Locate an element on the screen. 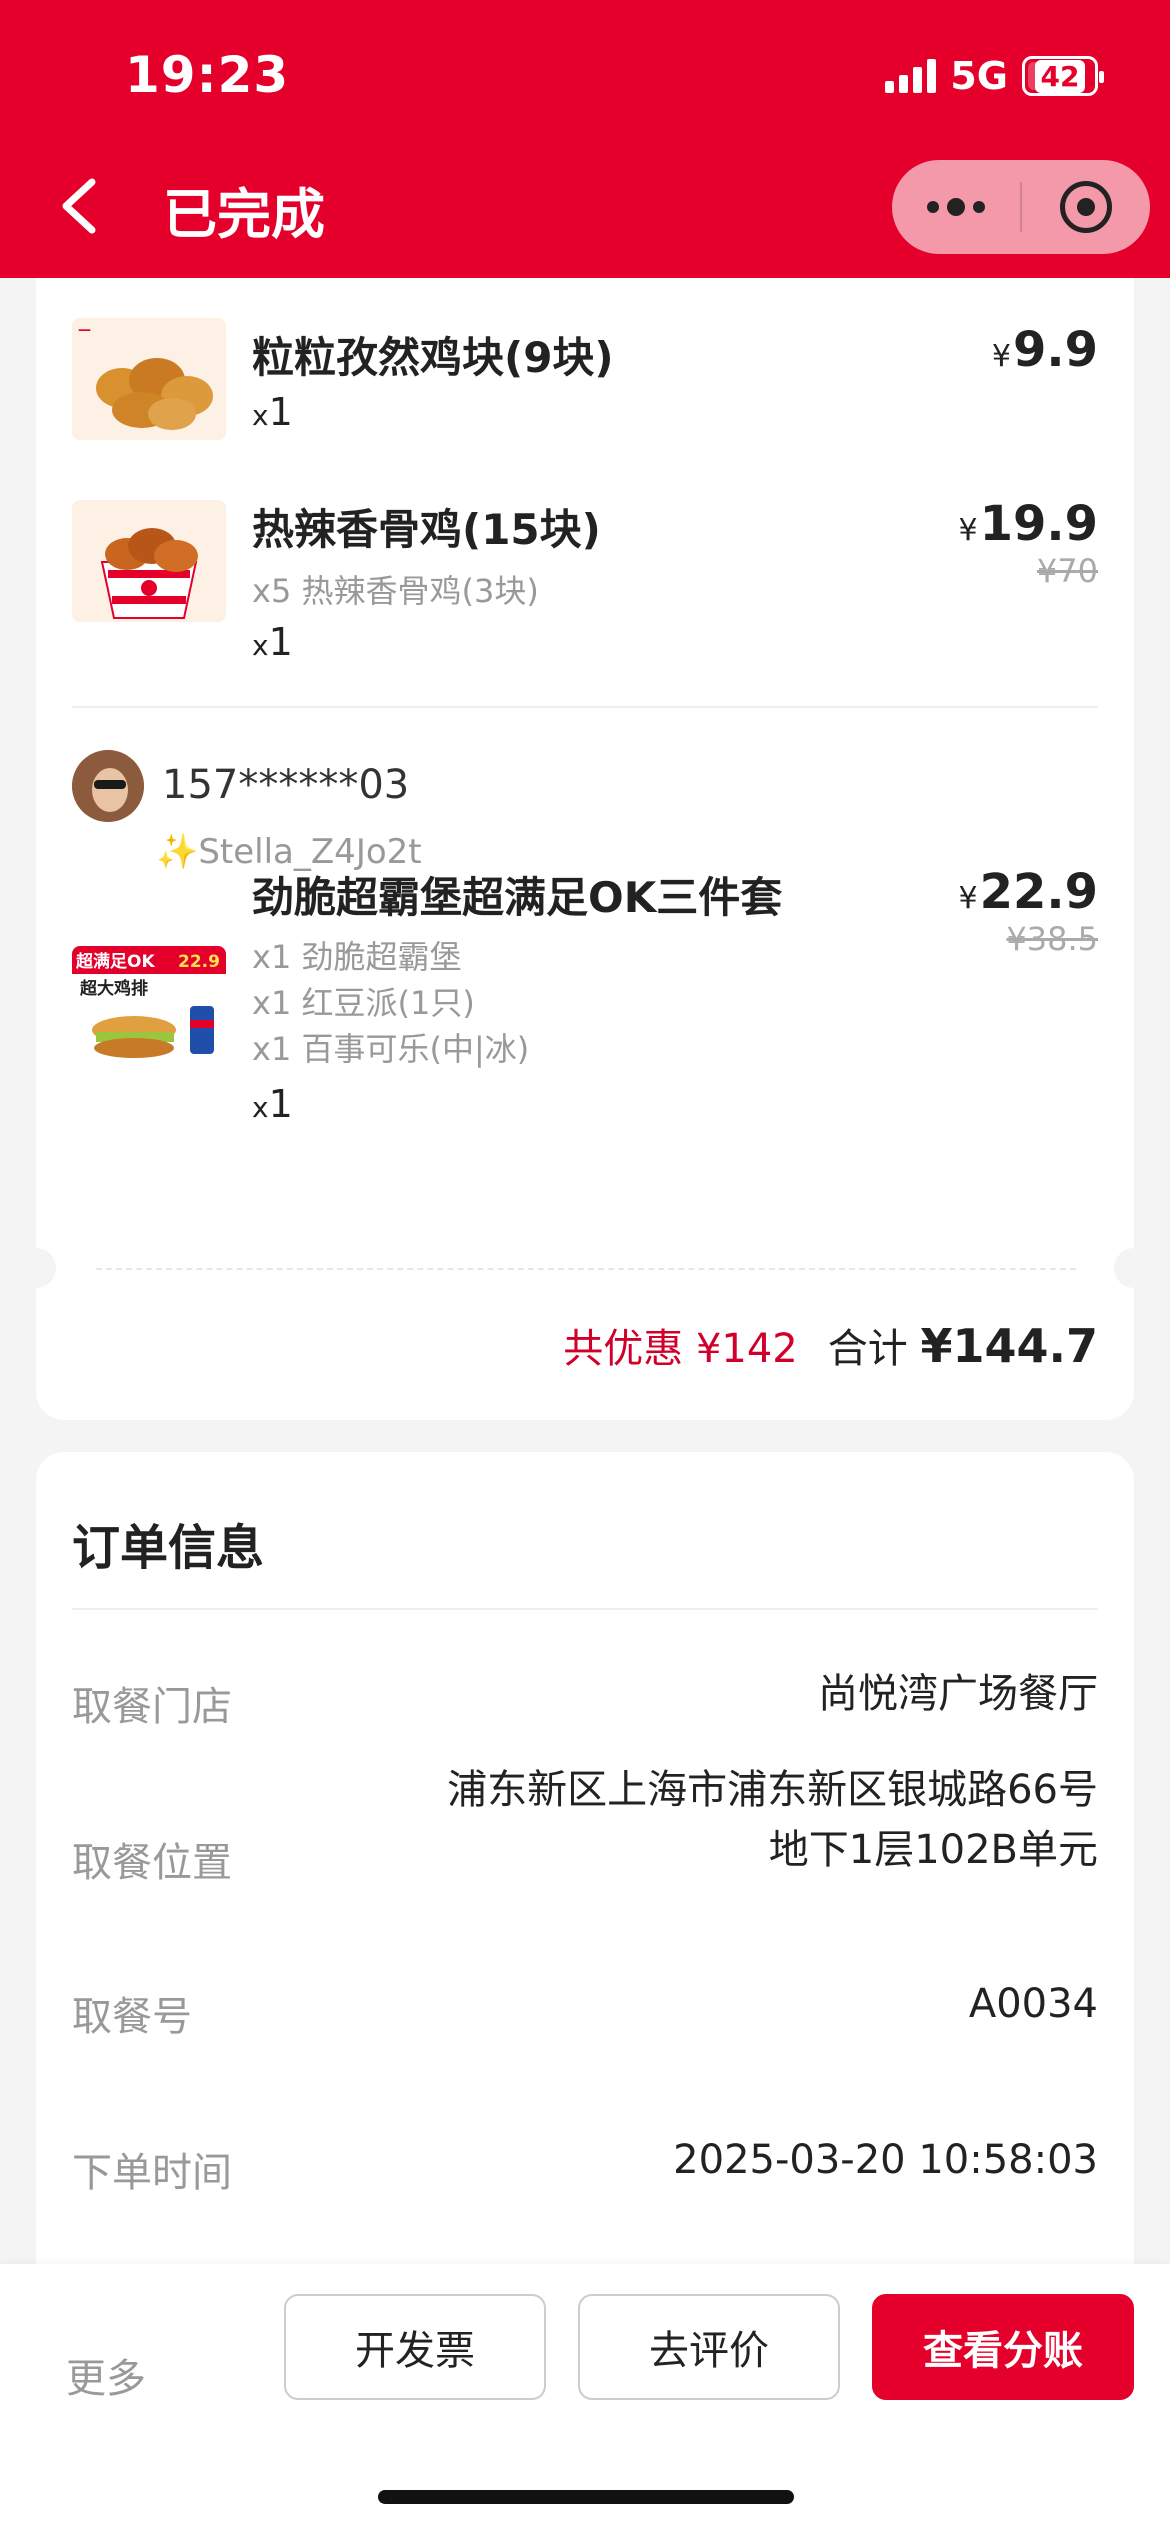 The height and width of the screenshot is (2532, 1170). burger-badge-price: 22.9 is located at coordinates (199, 962).